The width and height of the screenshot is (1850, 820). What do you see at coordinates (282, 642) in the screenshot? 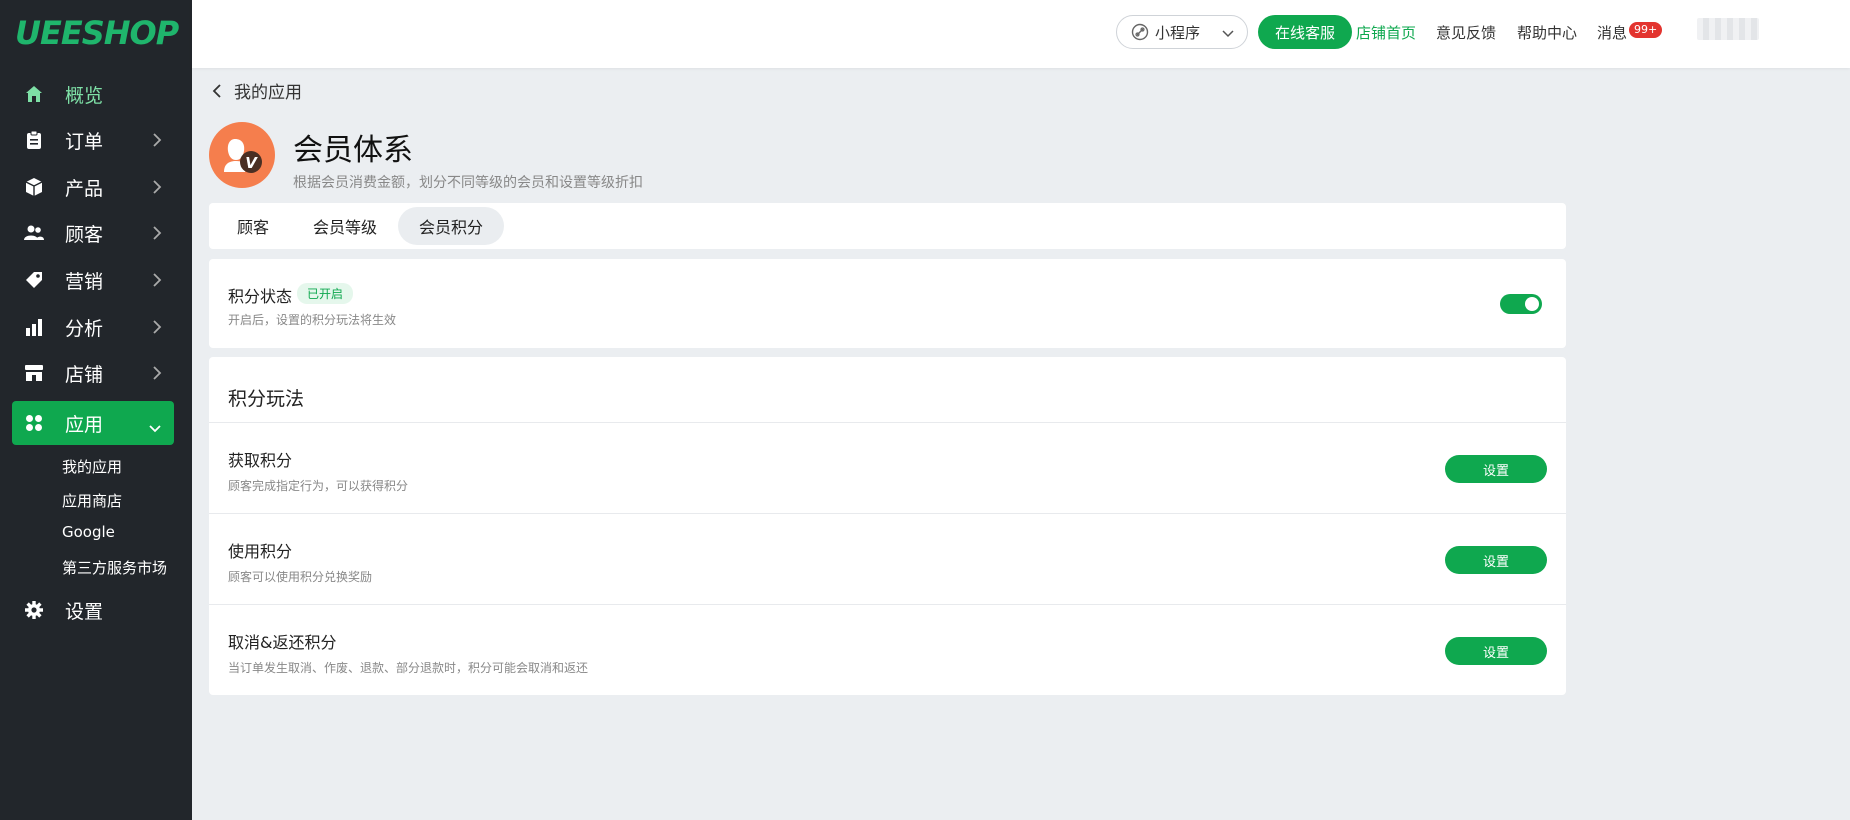
I see `cancel-return-points-title: 取消&返还积分` at bounding box center [282, 642].